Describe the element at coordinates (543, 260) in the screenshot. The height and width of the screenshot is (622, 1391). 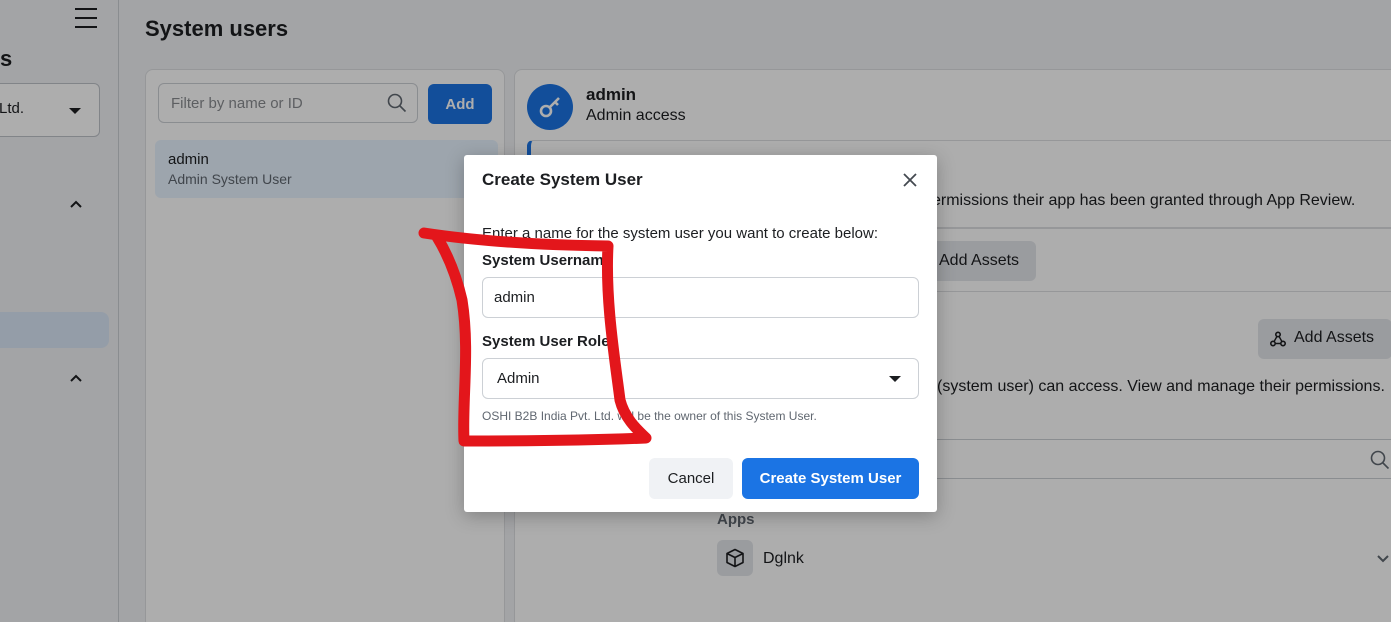
I see `username-label: System Usernam` at that location.